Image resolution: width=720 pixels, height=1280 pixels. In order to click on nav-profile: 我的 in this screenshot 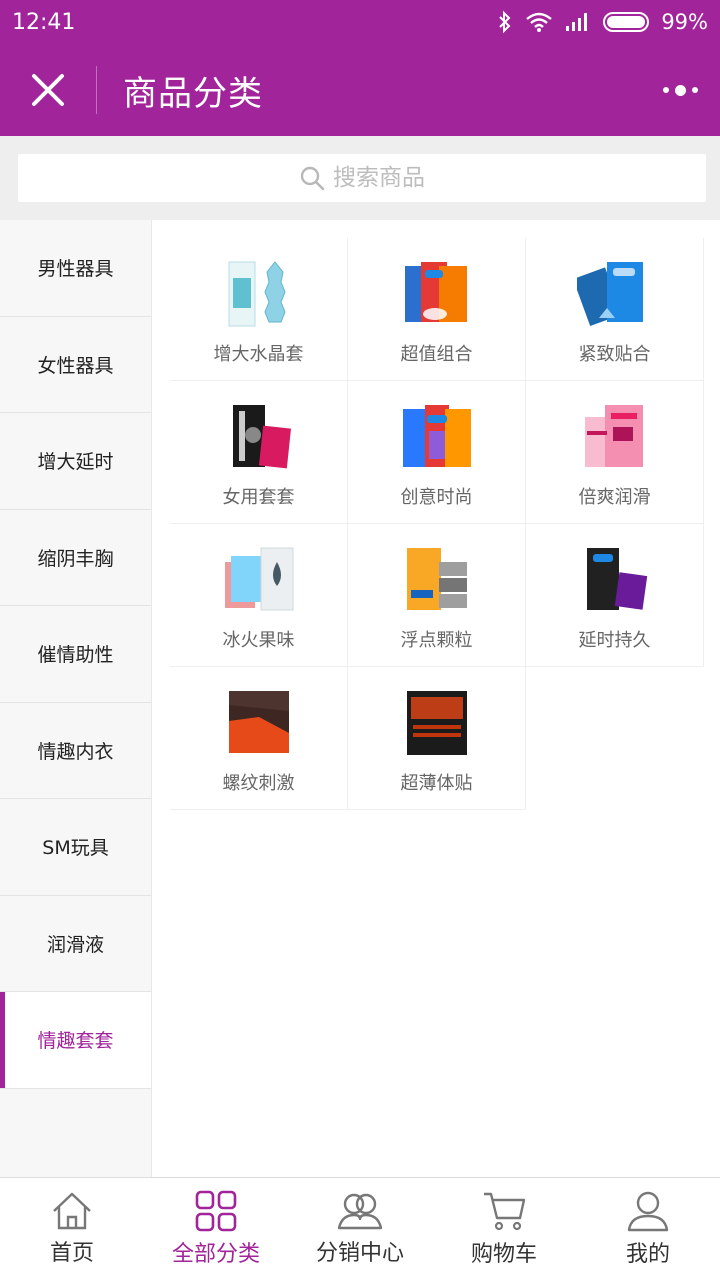, I will do `click(648, 1229)`.